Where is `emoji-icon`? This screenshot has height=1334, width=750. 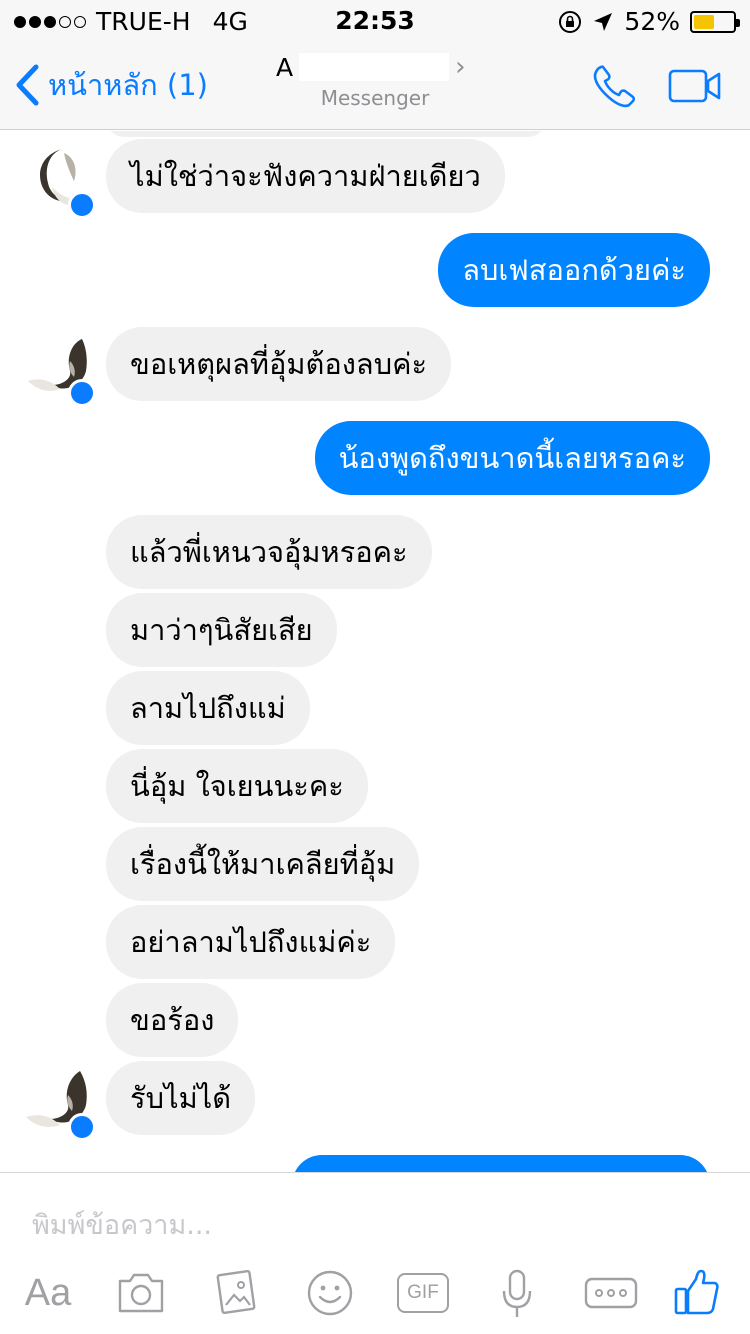
emoji-icon is located at coordinates (330, 1293).